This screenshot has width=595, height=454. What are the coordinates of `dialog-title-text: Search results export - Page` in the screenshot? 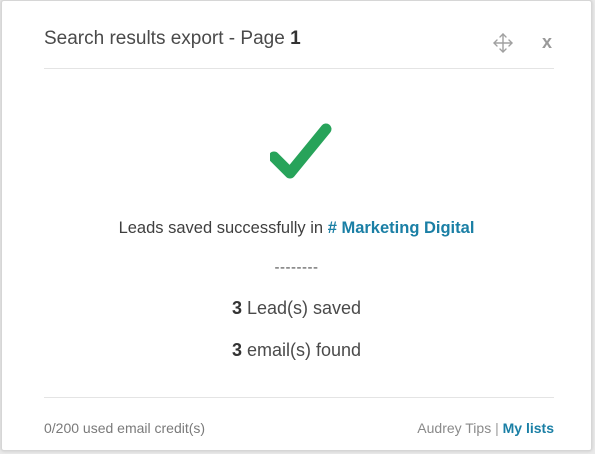 It's located at (164, 38).